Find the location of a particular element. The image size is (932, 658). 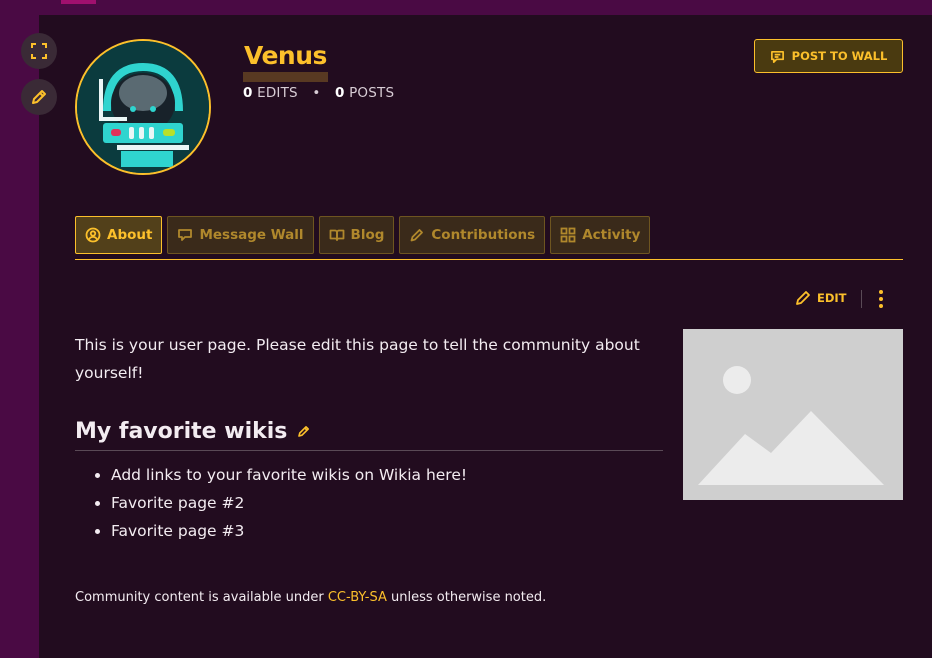

edit-tool-button is located at coordinates (39, 97).